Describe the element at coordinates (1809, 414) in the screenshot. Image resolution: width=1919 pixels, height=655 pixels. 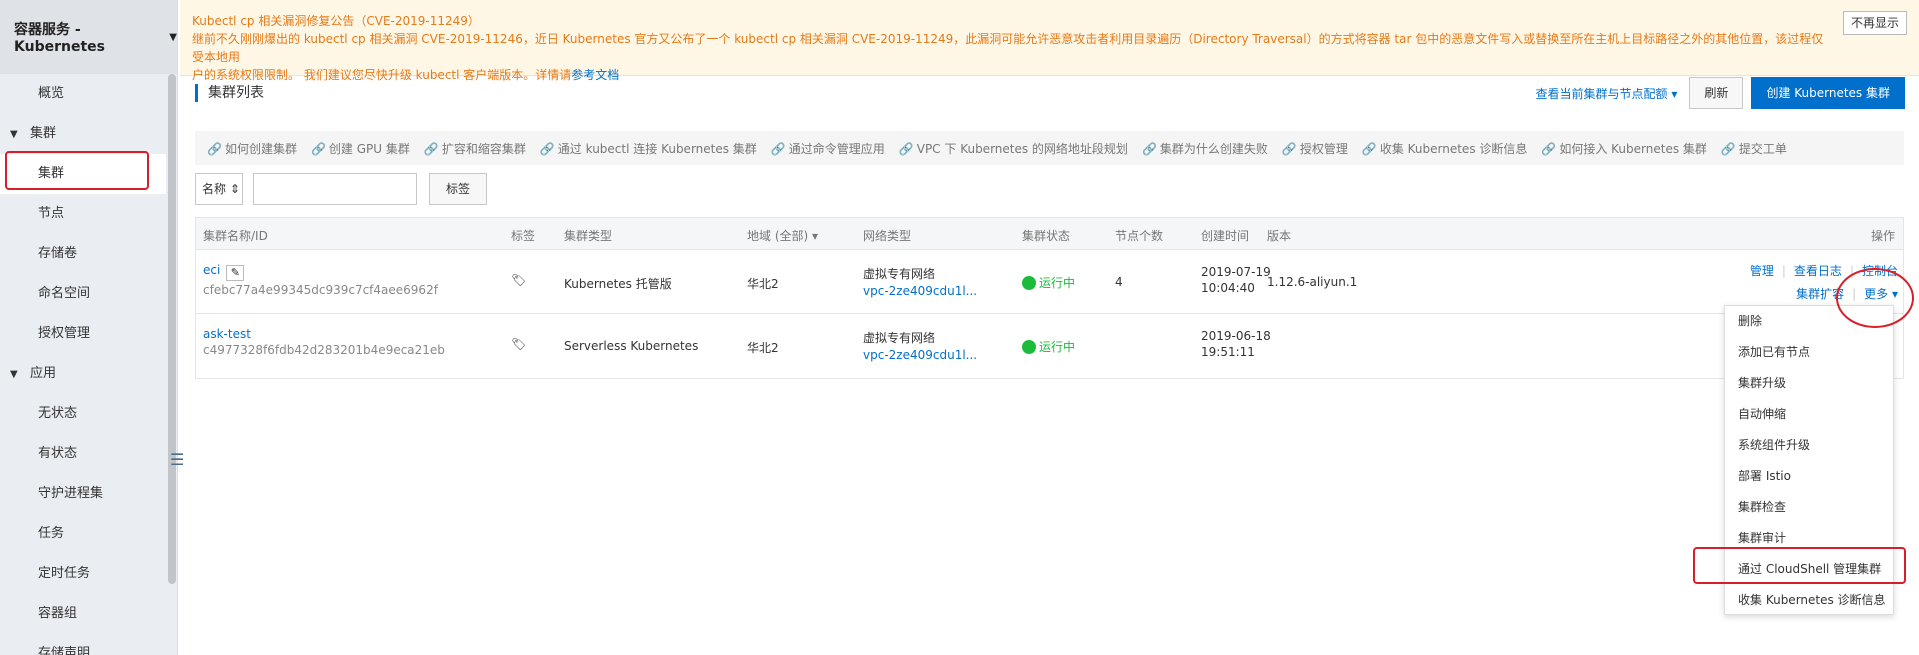
I see `menu-item-autoscale: 自动伸缩` at that location.